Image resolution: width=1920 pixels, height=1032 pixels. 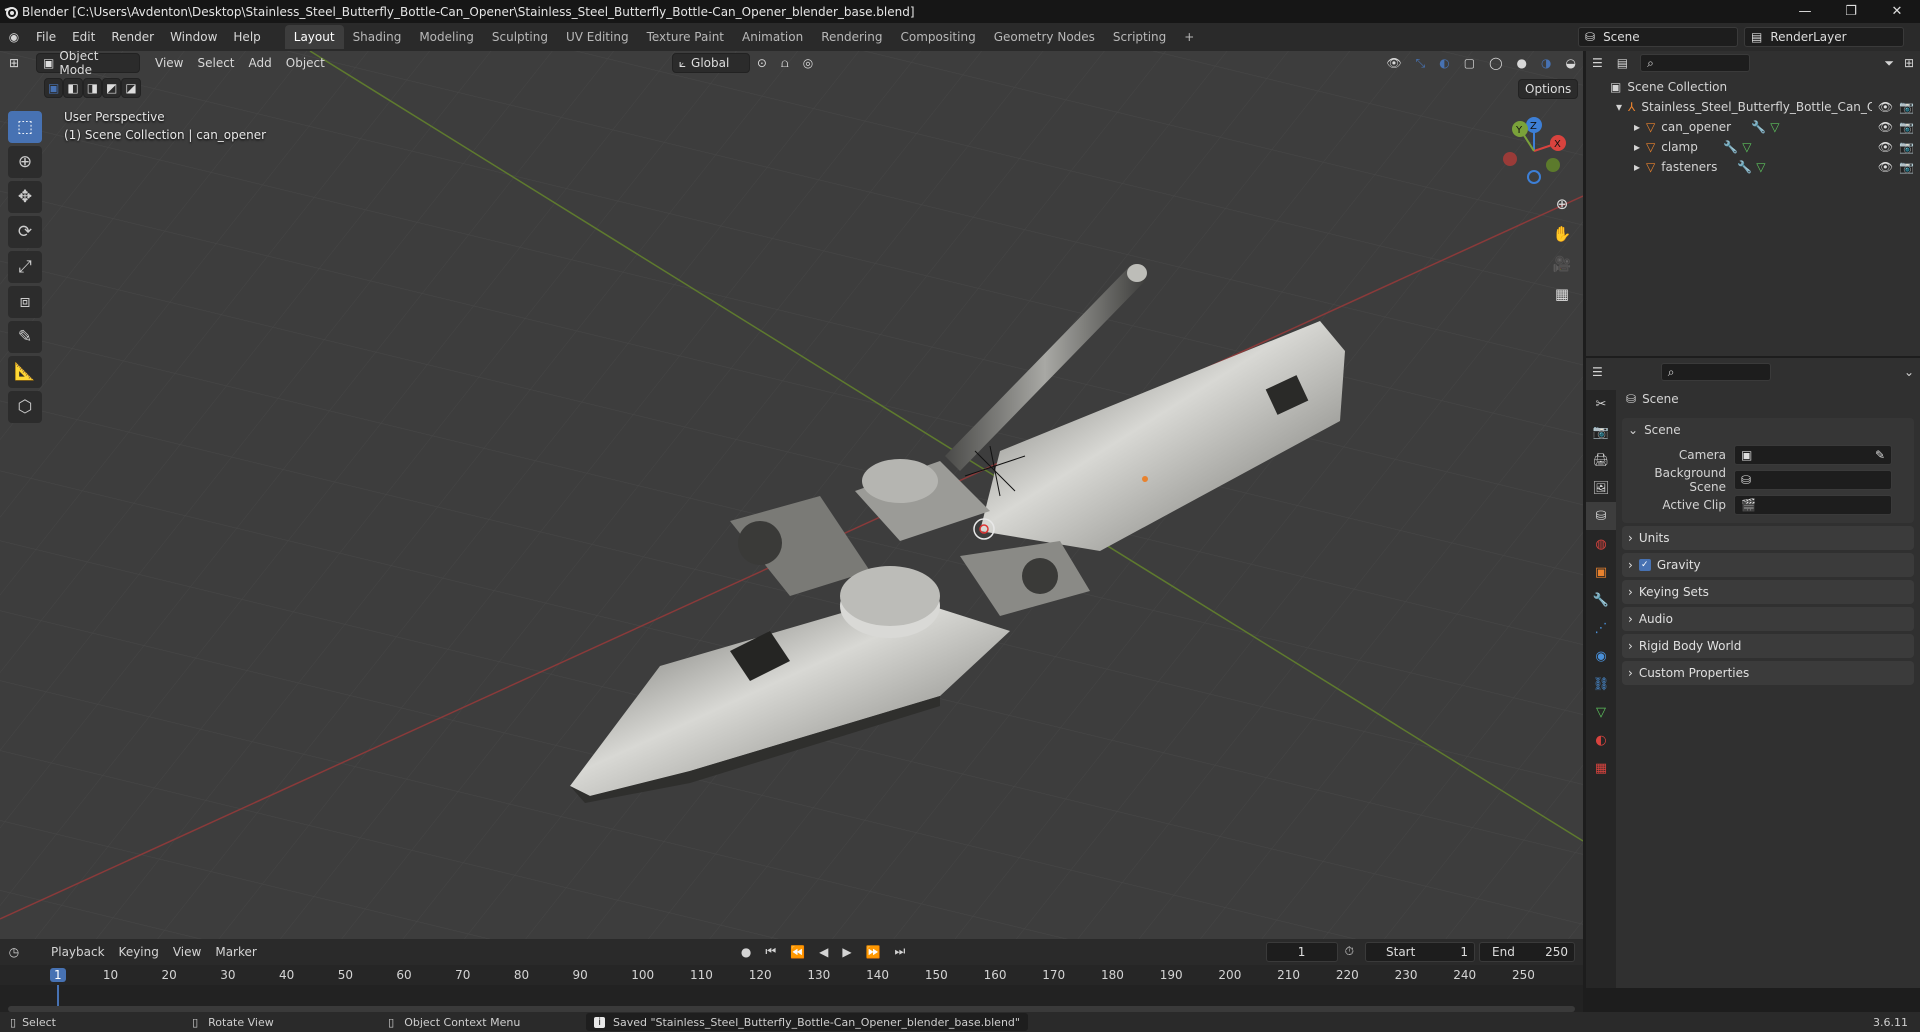 What do you see at coordinates (78, 952) in the screenshot?
I see `menu-playback: Playback` at bounding box center [78, 952].